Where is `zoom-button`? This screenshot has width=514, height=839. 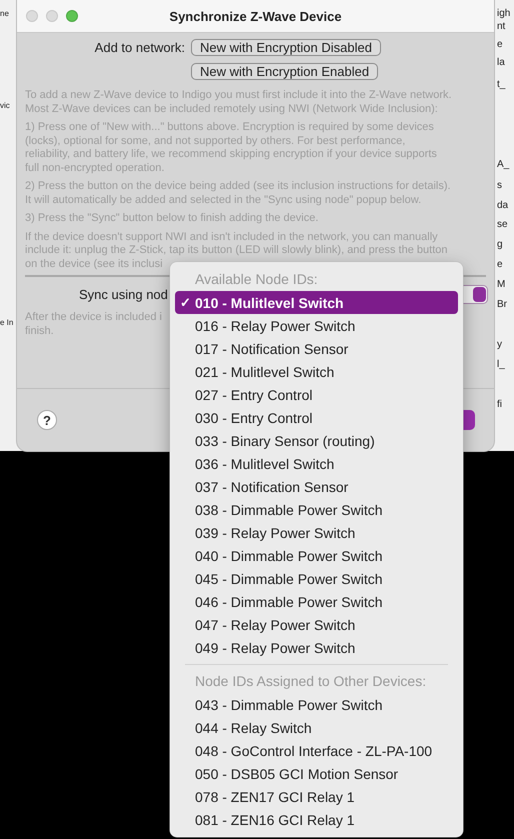
zoom-button is located at coordinates (72, 16).